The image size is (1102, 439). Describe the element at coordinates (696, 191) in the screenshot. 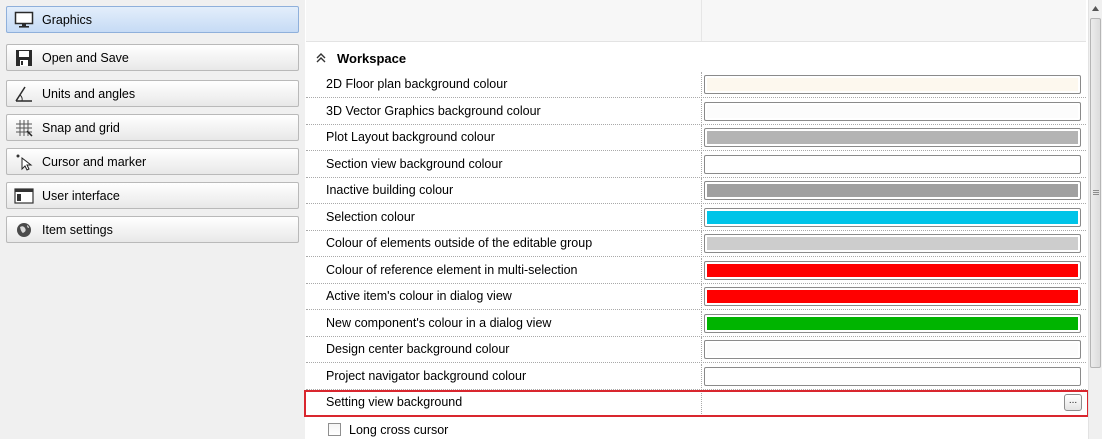

I see `property-row: Inactive building colour` at that location.